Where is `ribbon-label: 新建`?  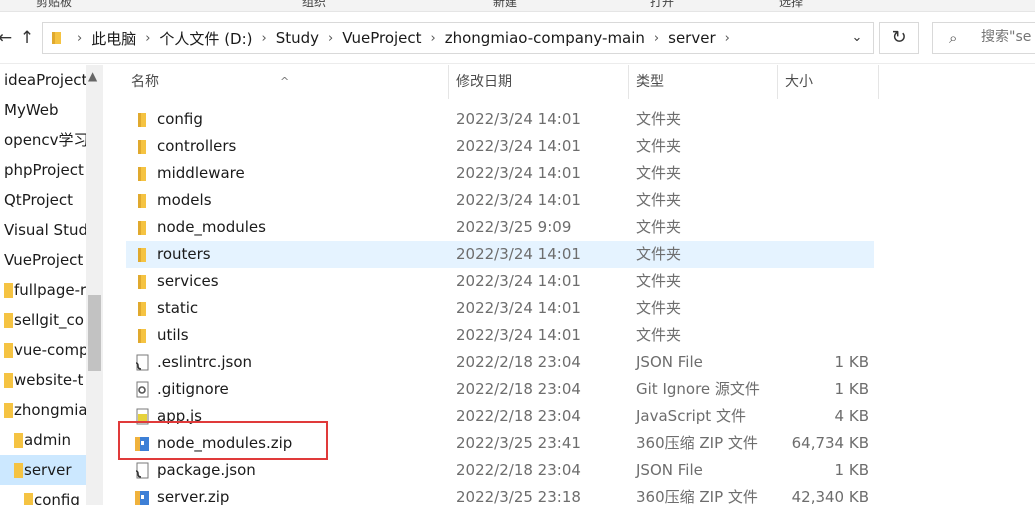
ribbon-label: 新建 is located at coordinates (505, 5).